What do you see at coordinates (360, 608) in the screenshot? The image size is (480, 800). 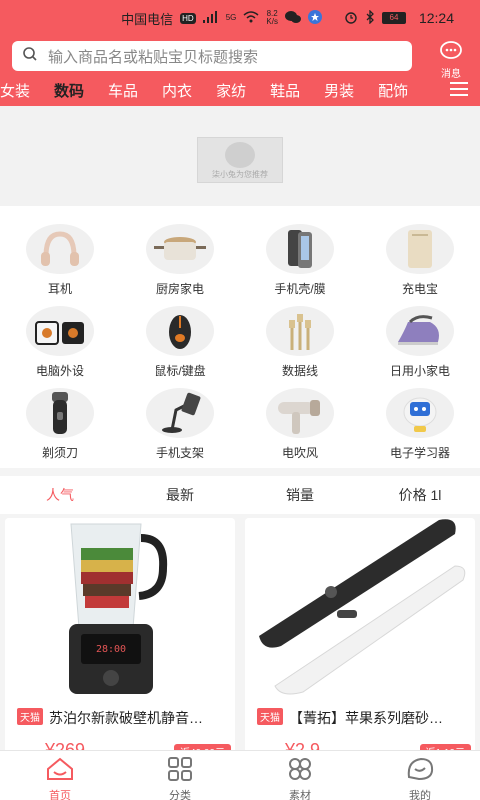 I see `phone-case-image` at bounding box center [360, 608].